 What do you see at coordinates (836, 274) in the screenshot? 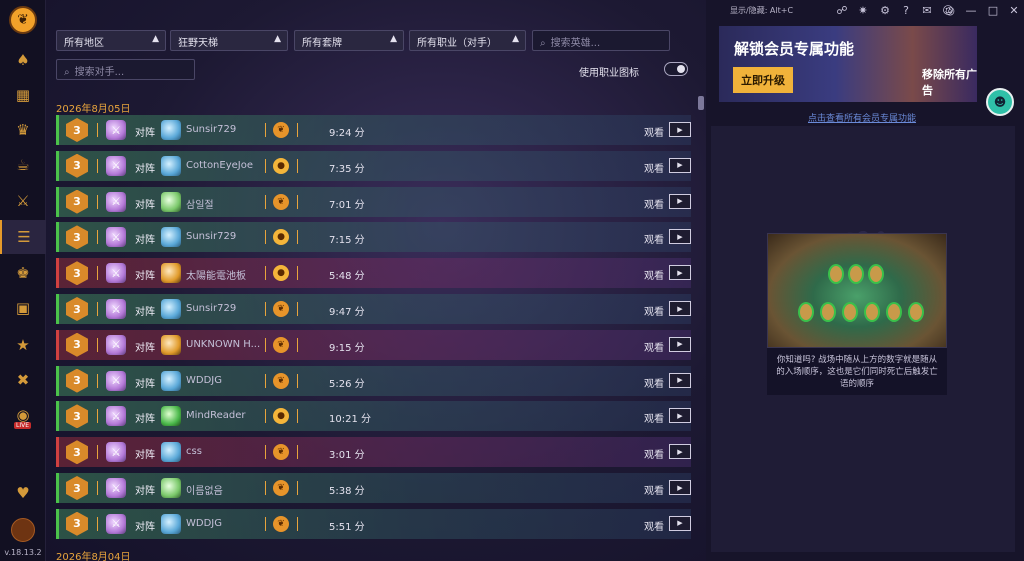
I see `minion-art` at bounding box center [836, 274].